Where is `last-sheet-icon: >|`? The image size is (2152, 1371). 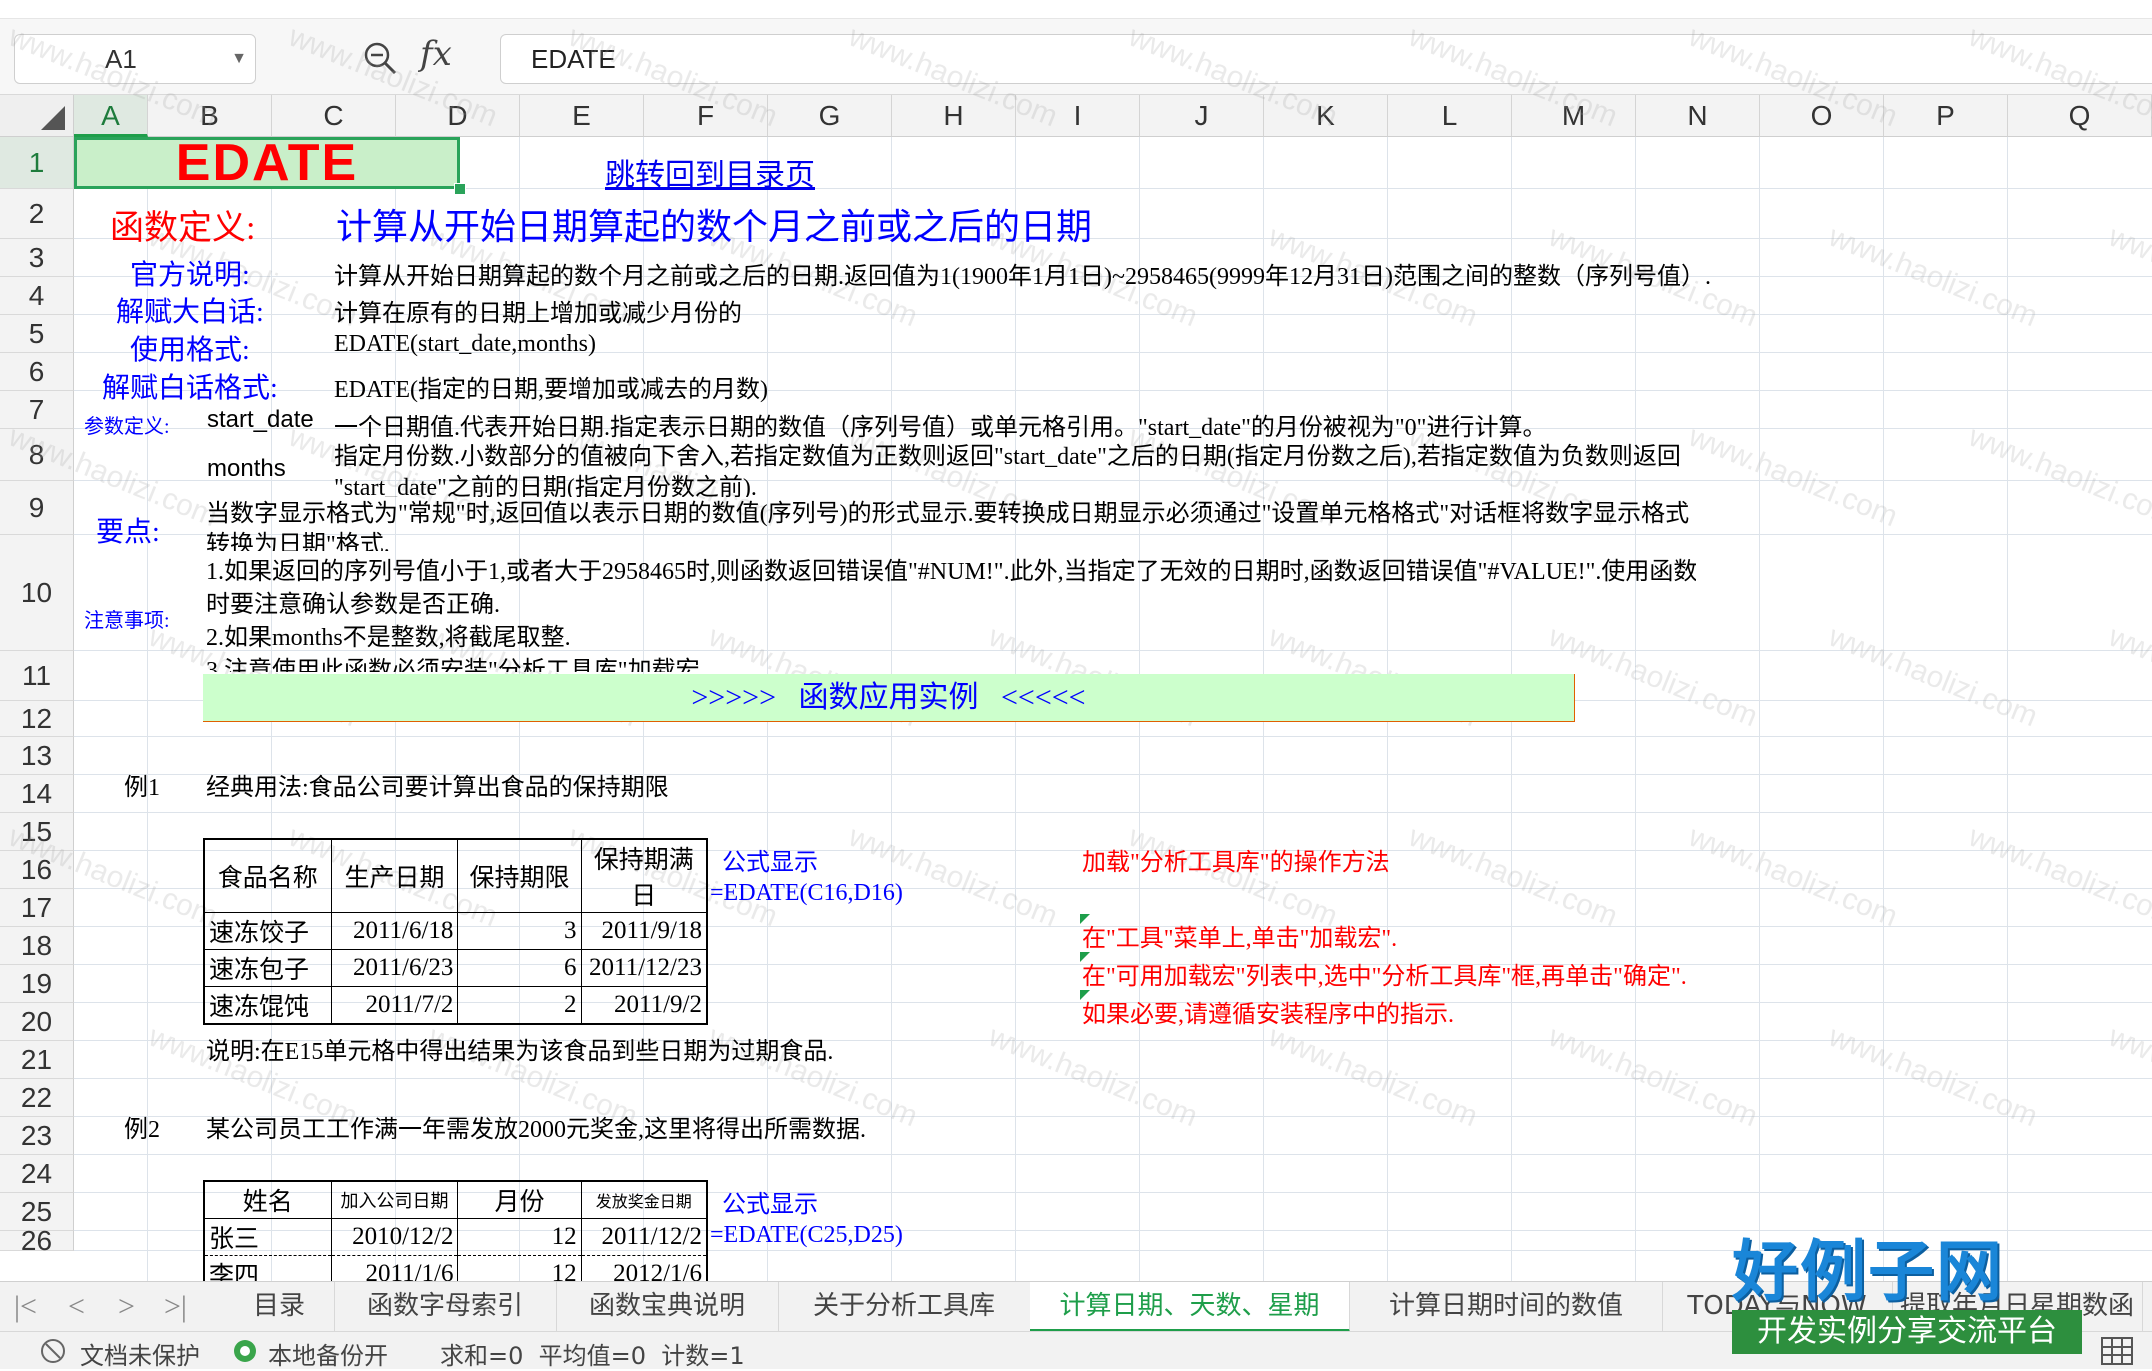
last-sheet-icon: >| is located at coordinates (175, 1307).